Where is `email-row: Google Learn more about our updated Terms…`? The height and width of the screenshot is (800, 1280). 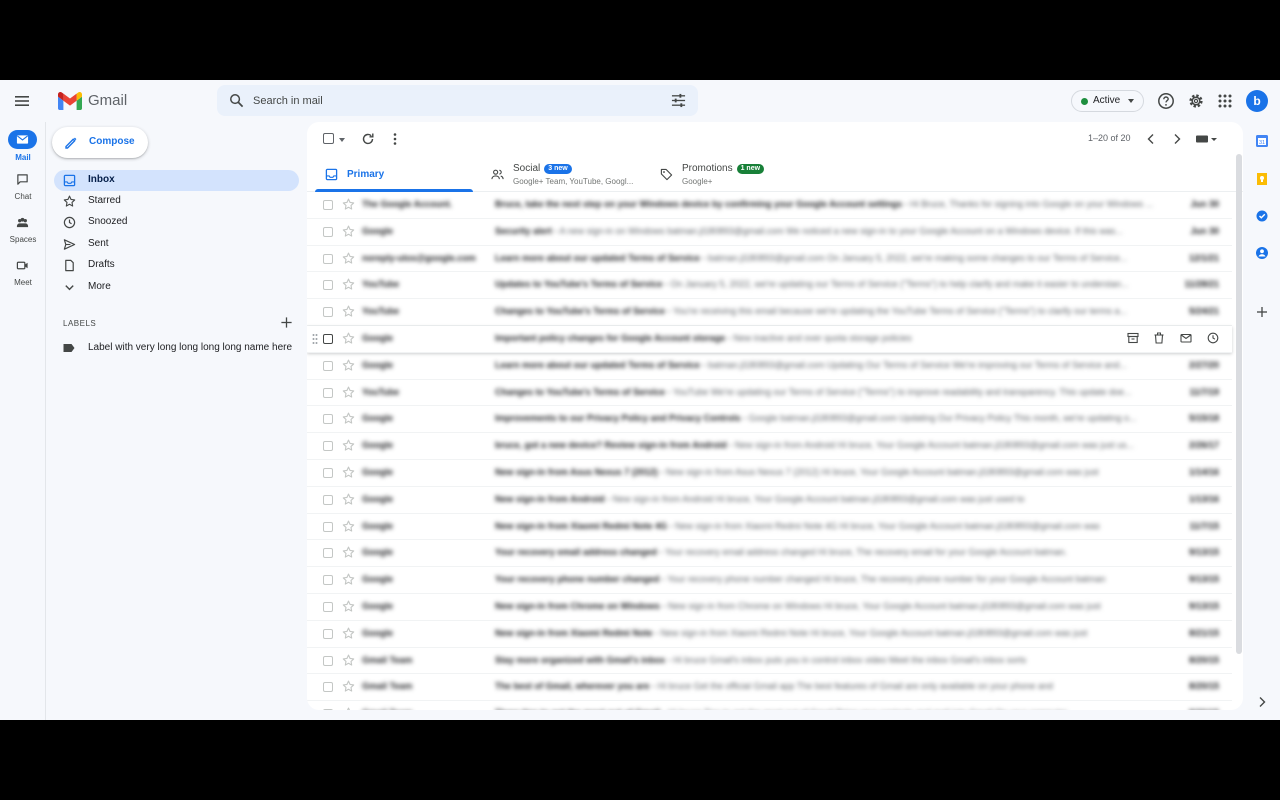 email-row: Google Learn more about our updated Terms… is located at coordinates (769, 366).